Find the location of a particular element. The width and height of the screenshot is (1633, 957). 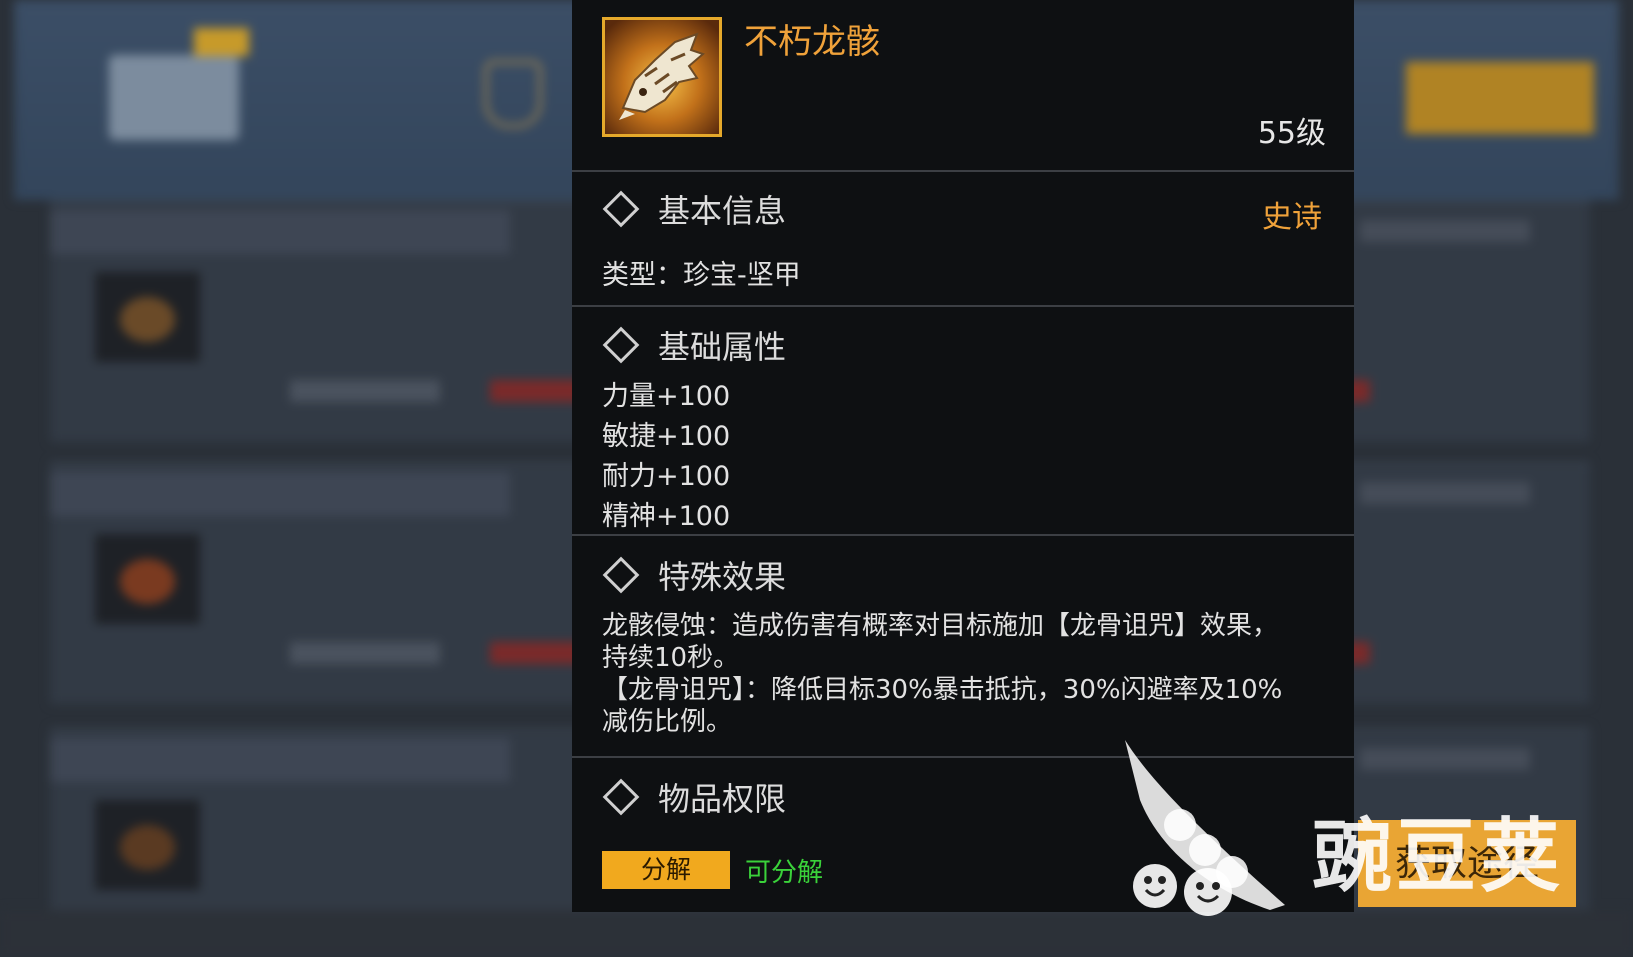

section-base-attributes-title: 基础属性 is located at coordinates (694, 345).